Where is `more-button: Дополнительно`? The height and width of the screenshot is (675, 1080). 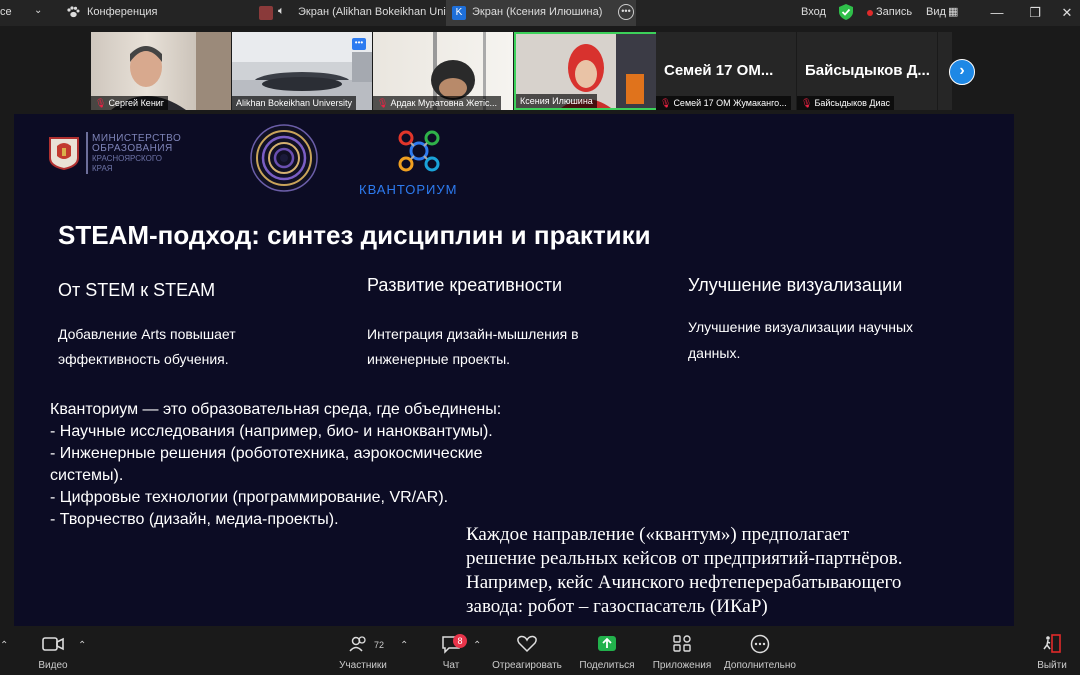
more-button: Дополнительно is located at coordinates (760, 651).